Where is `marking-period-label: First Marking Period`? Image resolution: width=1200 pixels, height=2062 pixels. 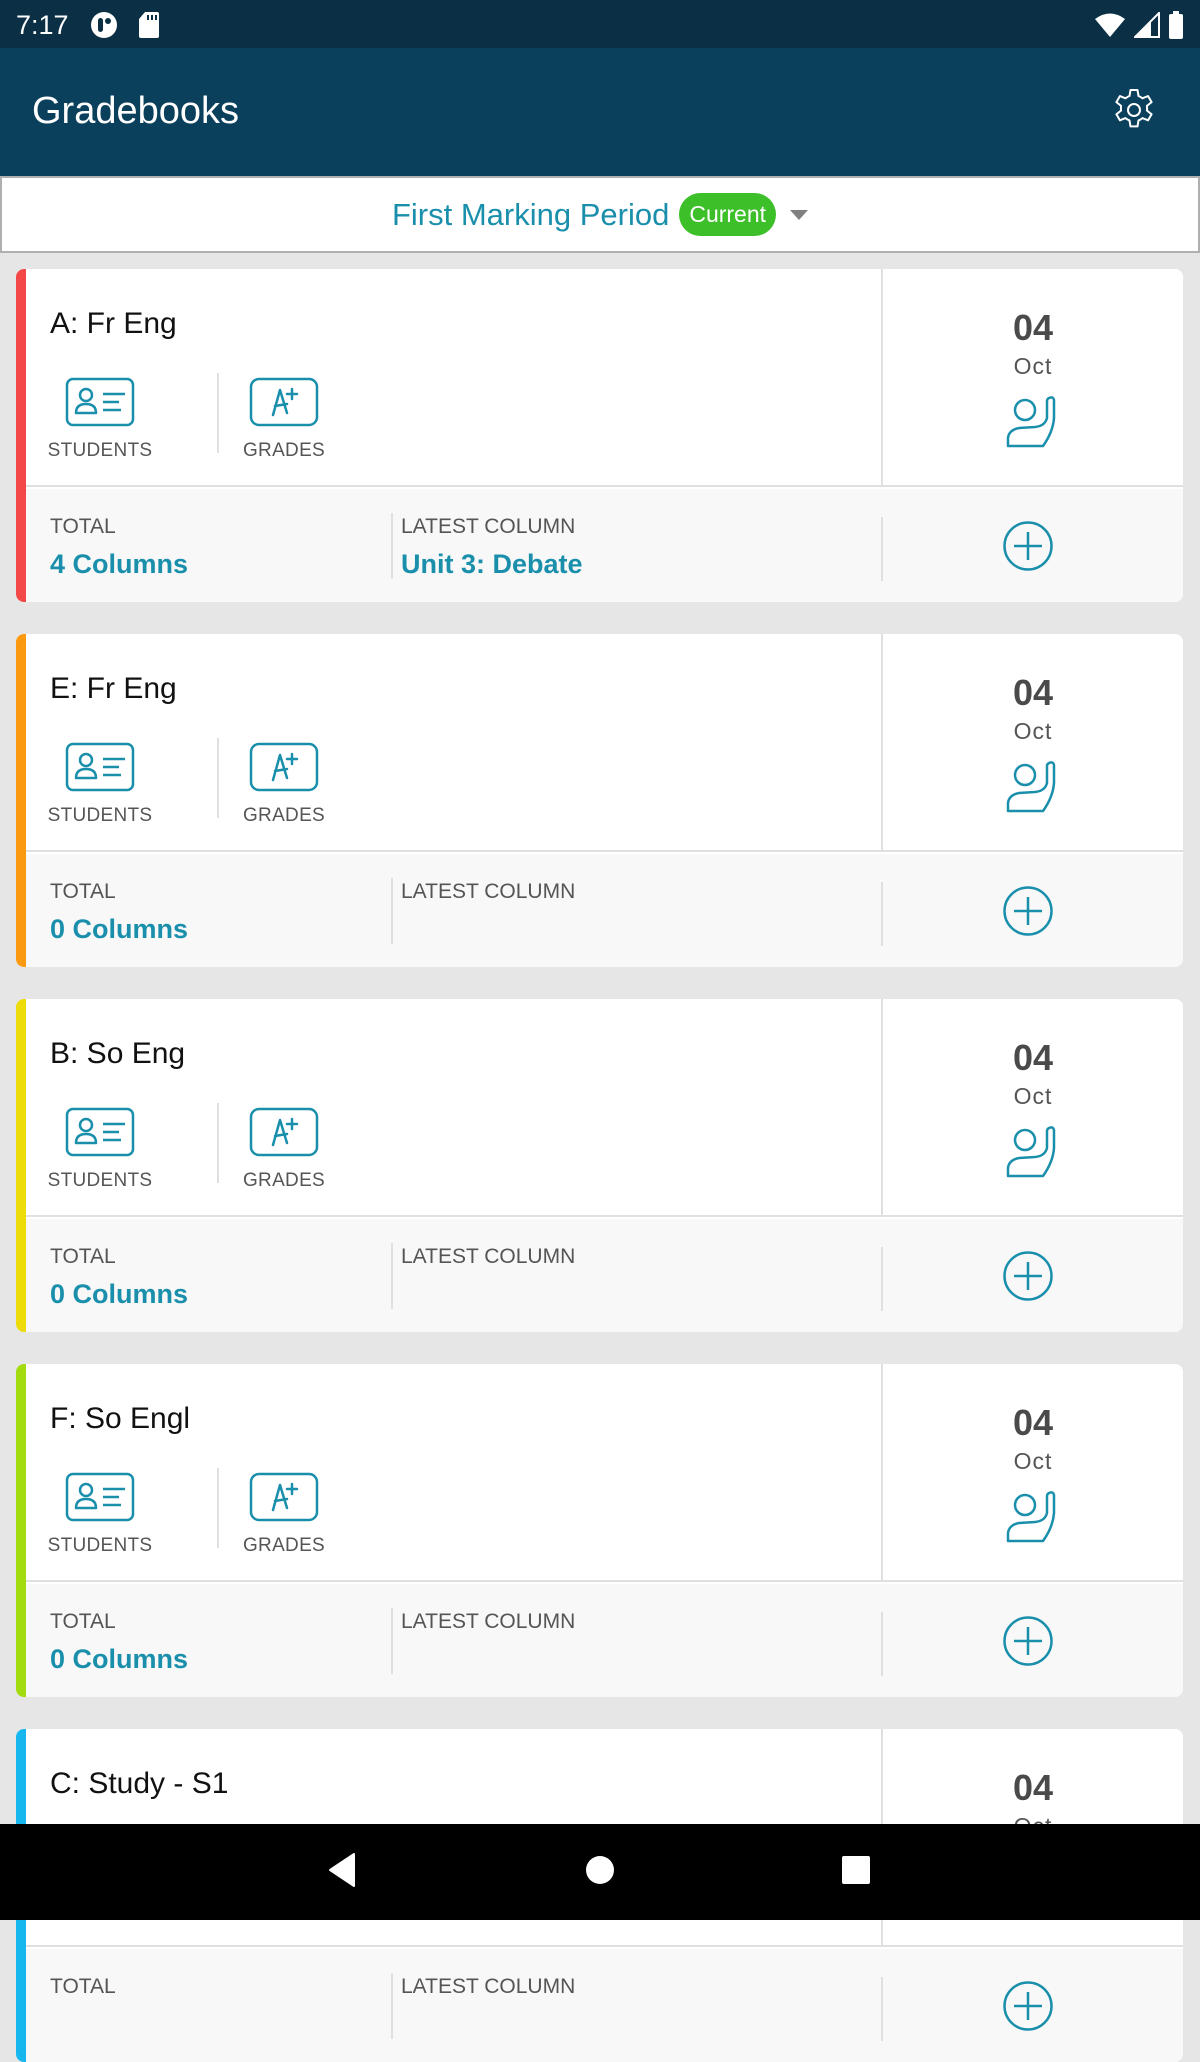 marking-period-label: First Marking Period is located at coordinates (530, 214).